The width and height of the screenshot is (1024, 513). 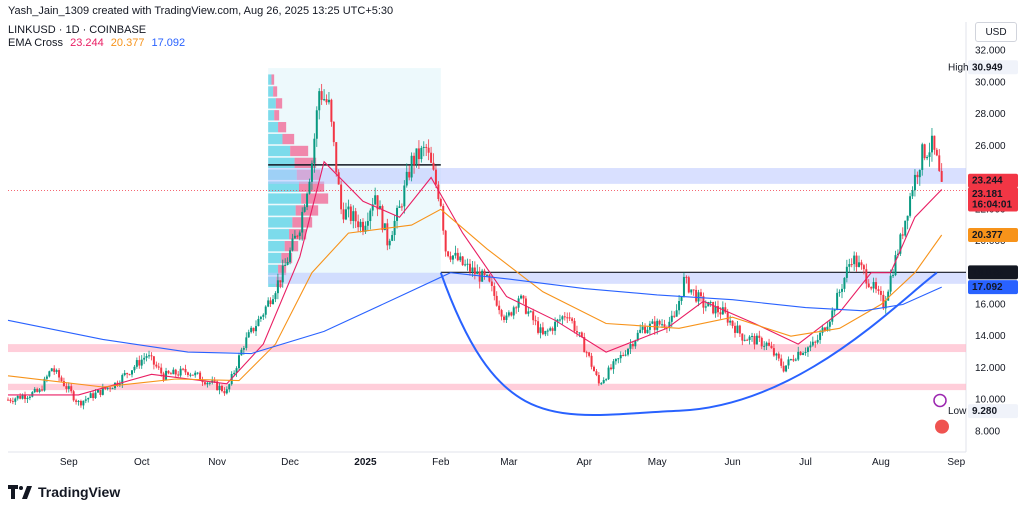 What do you see at coordinates (365, 462) in the screenshot?
I see `x-tick-label: 2025` at bounding box center [365, 462].